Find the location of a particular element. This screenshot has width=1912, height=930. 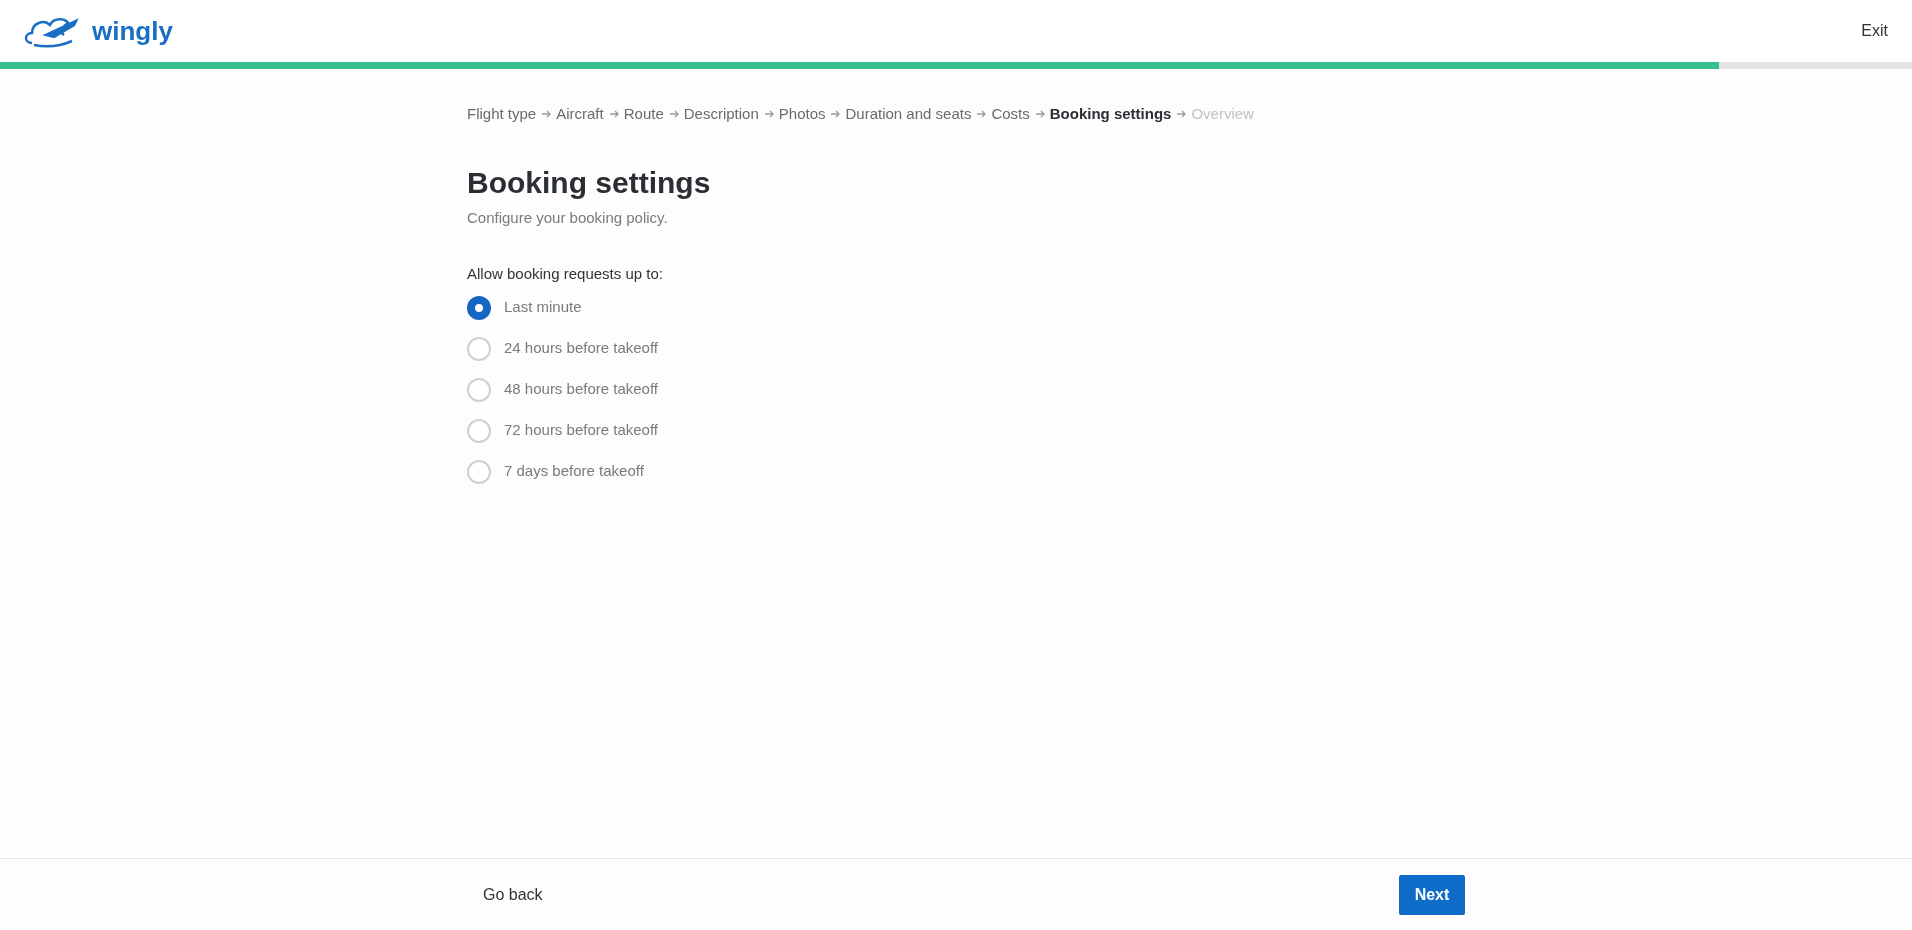

breadcrumb-step: Description is located at coordinates (721, 114).